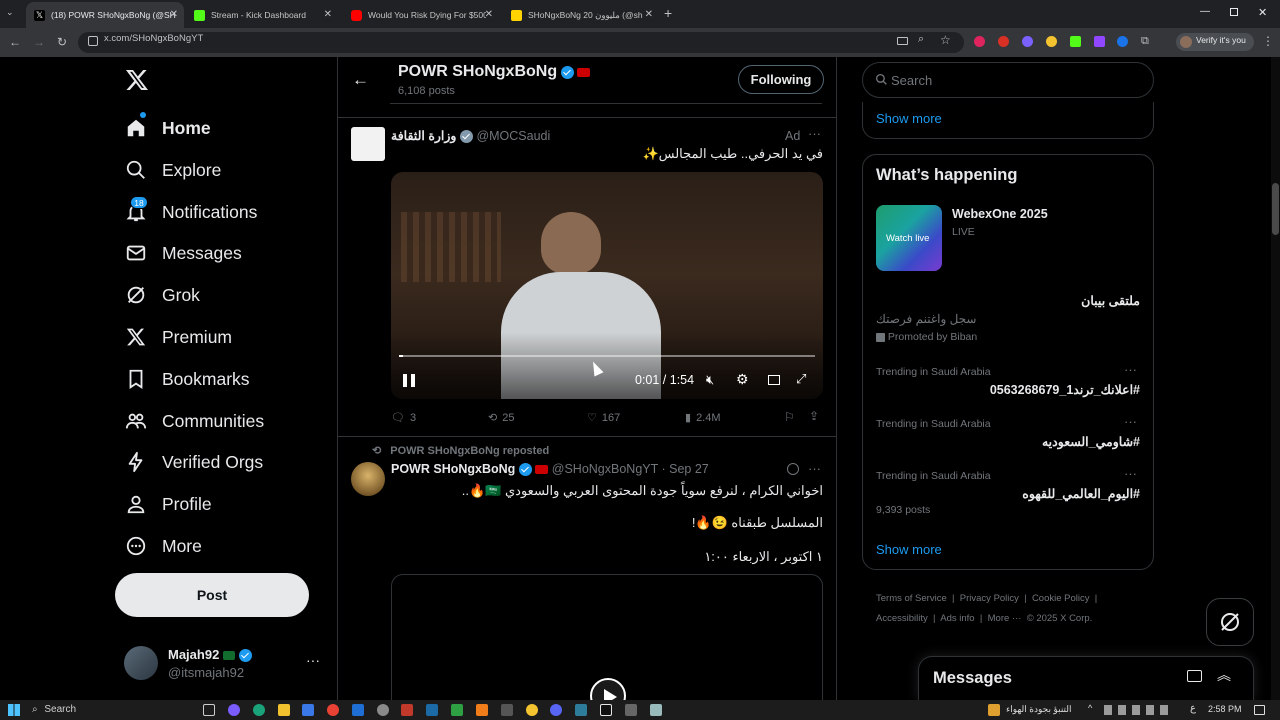 The height and width of the screenshot is (720, 1280). Describe the element at coordinates (313, 660) in the screenshot. I see `account-more-icon: ···` at that location.